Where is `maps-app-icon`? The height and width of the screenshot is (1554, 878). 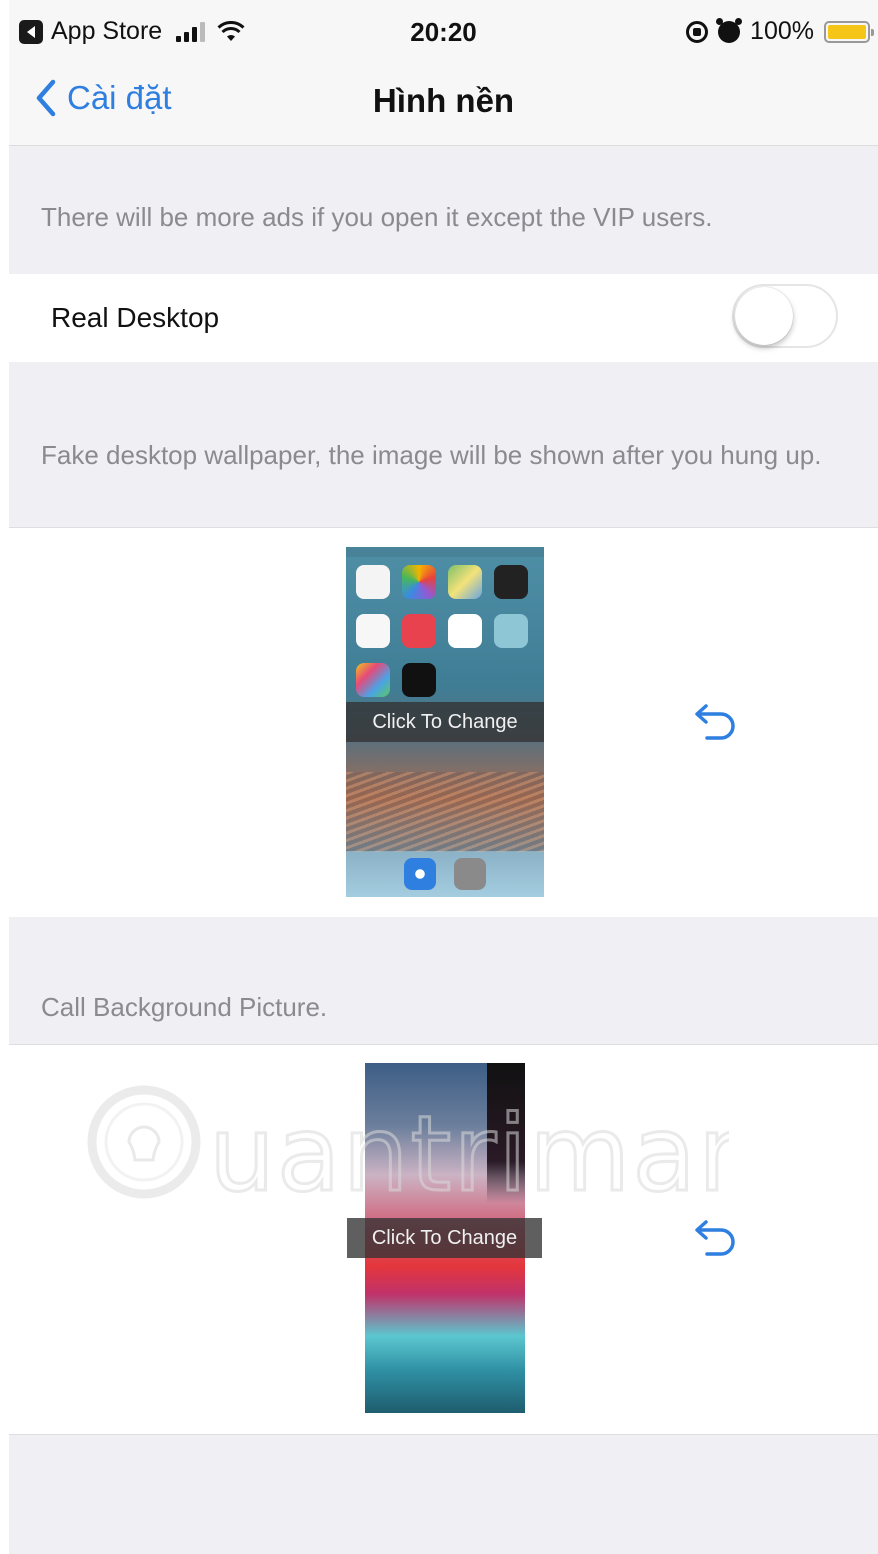
maps-app-icon is located at coordinates (465, 582).